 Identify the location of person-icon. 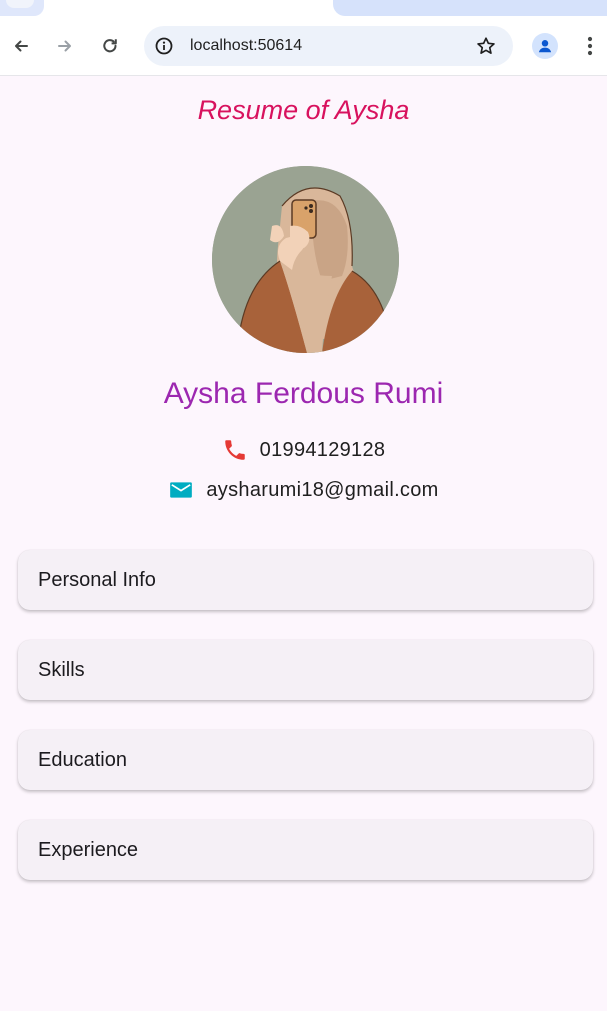
(545, 46).